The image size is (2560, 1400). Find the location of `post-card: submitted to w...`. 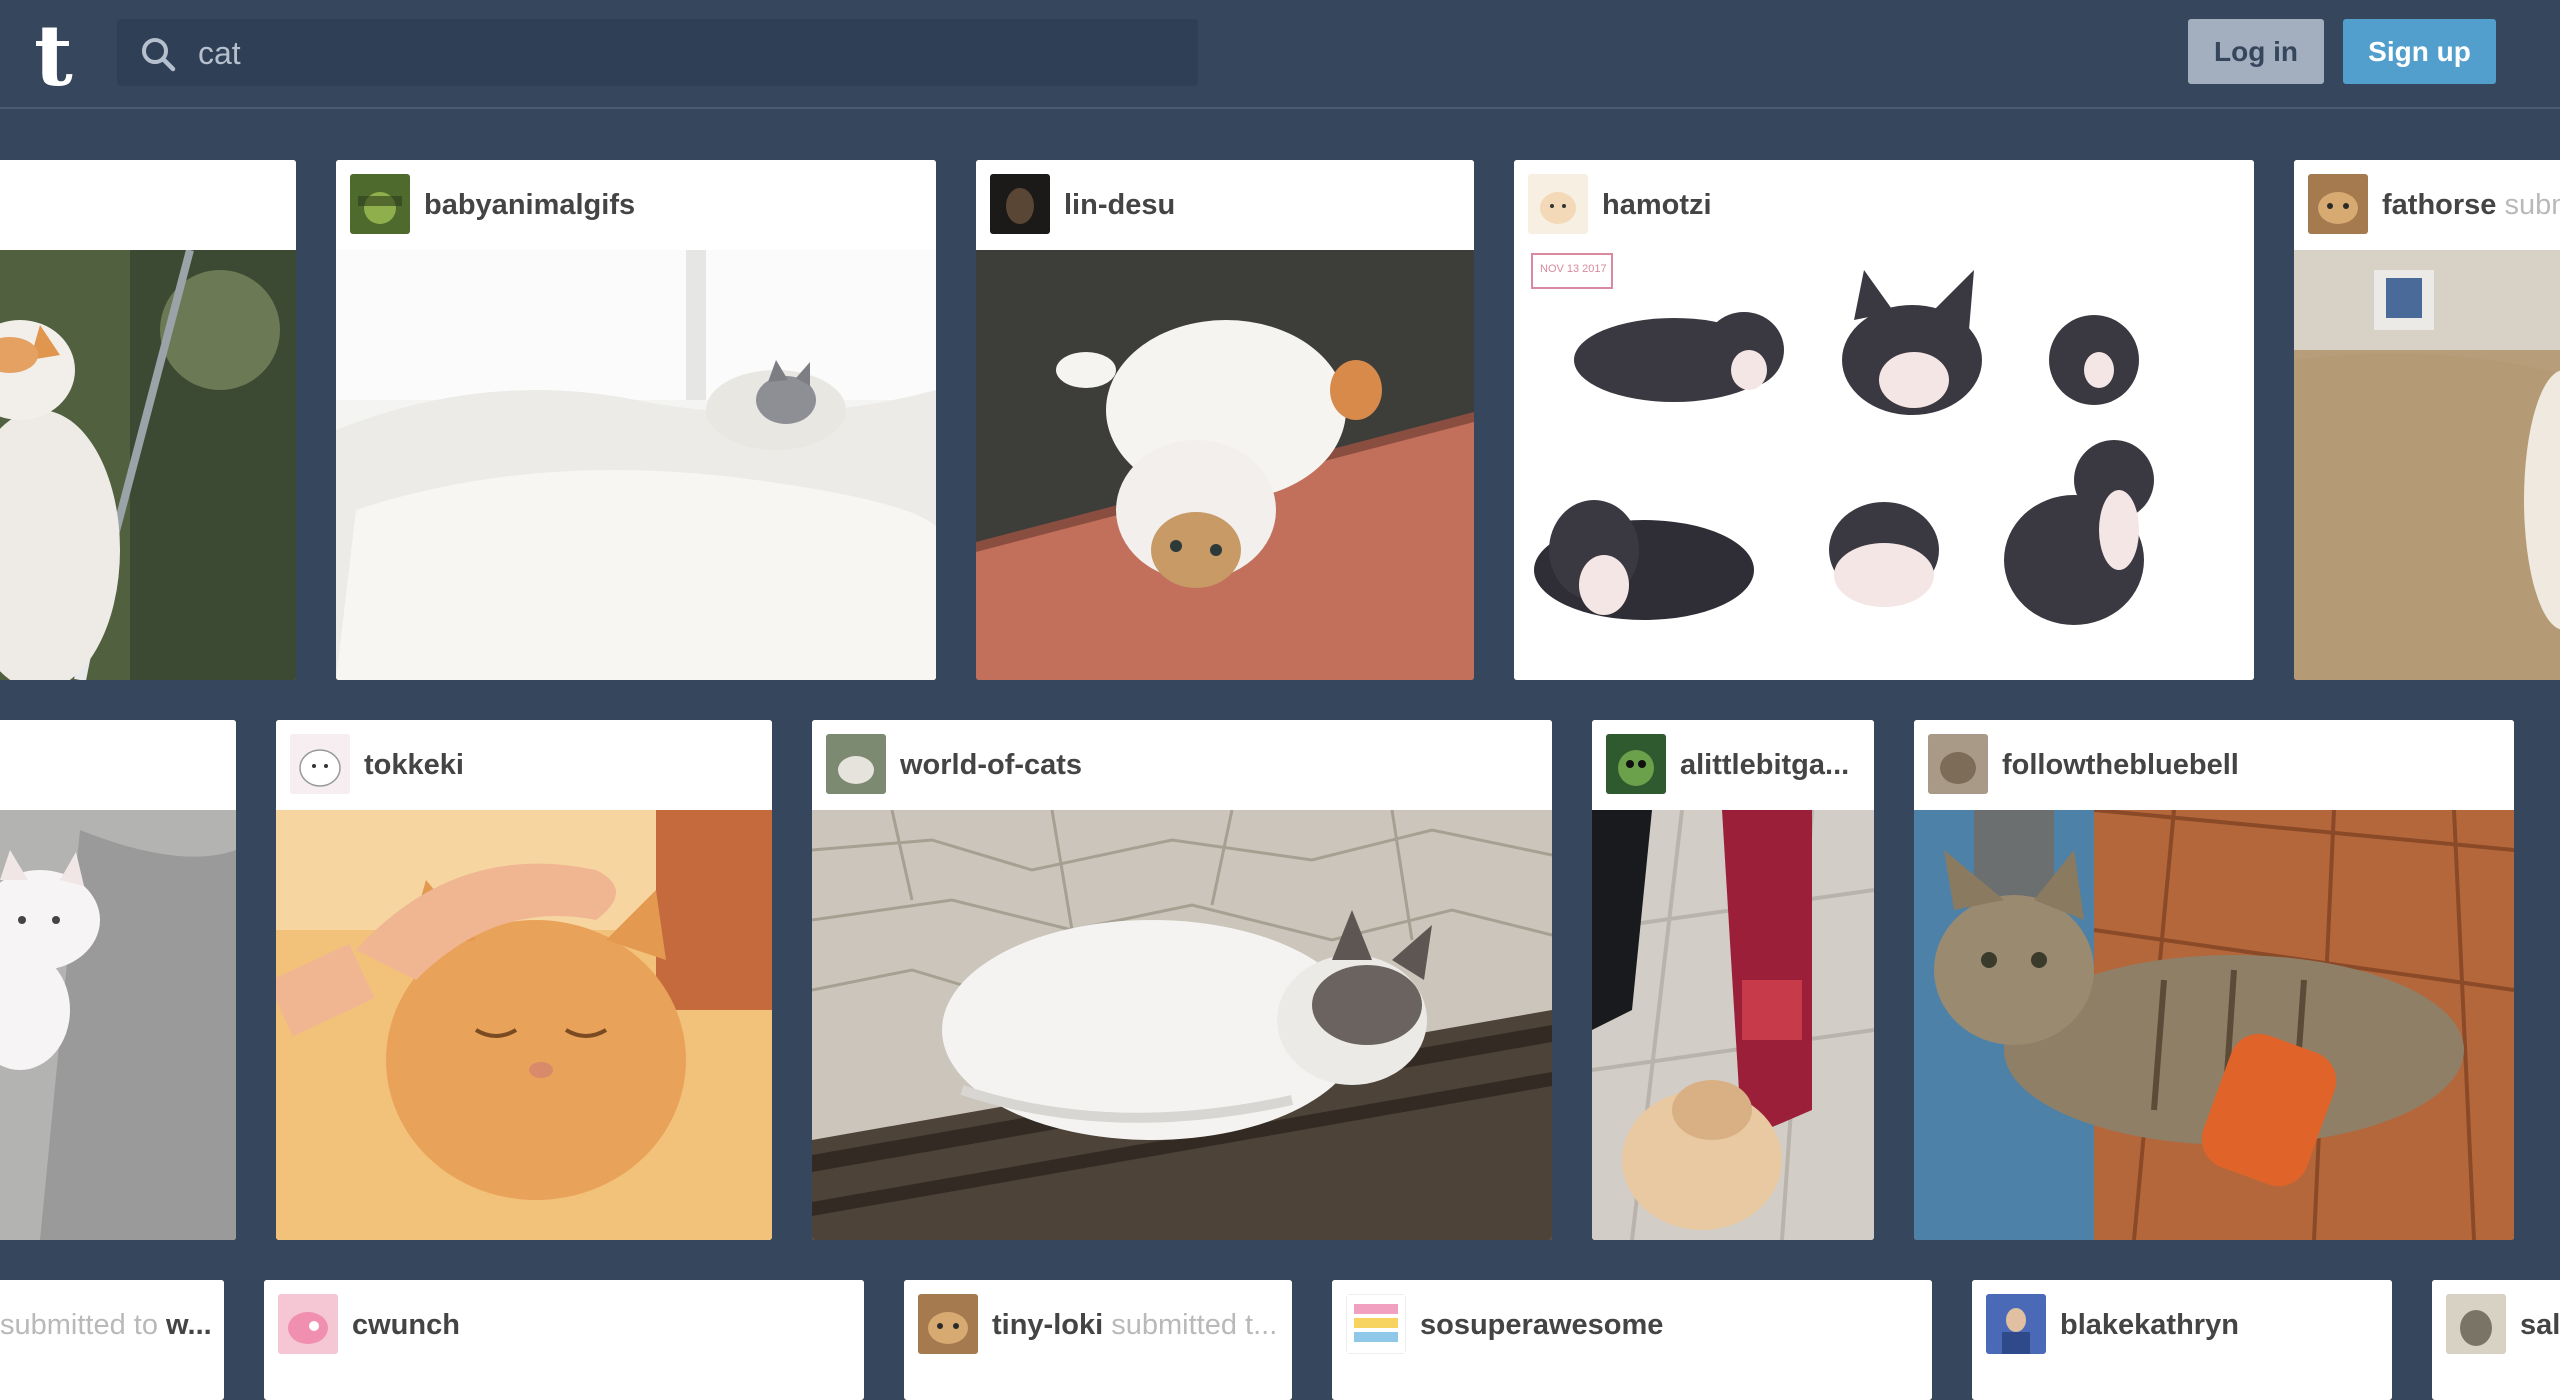

post-card: submitted to w... is located at coordinates (112, 1340).